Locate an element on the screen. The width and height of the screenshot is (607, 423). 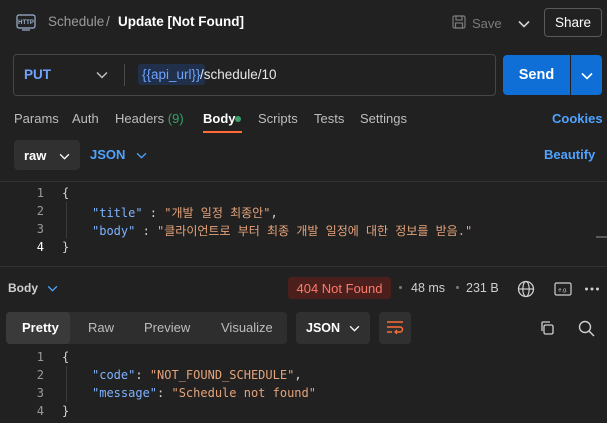
json-key: "code" is located at coordinates (114, 375).